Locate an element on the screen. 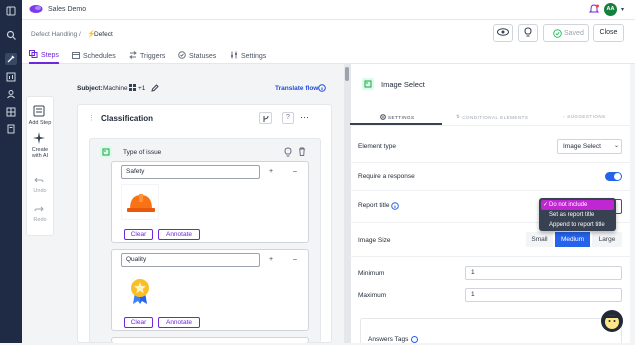 This screenshot has width=635, height=345. maximum-label: Maximum is located at coordinates (372, 295).